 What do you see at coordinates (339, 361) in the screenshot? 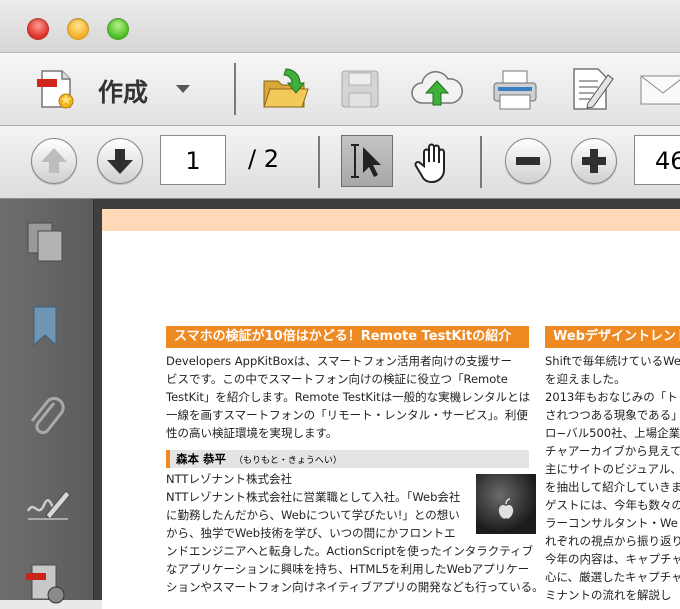
I see `text-line: Developers AppKitBoxは、スマートフォン活用者向けの支援サー` at bounding box center [339, 361].